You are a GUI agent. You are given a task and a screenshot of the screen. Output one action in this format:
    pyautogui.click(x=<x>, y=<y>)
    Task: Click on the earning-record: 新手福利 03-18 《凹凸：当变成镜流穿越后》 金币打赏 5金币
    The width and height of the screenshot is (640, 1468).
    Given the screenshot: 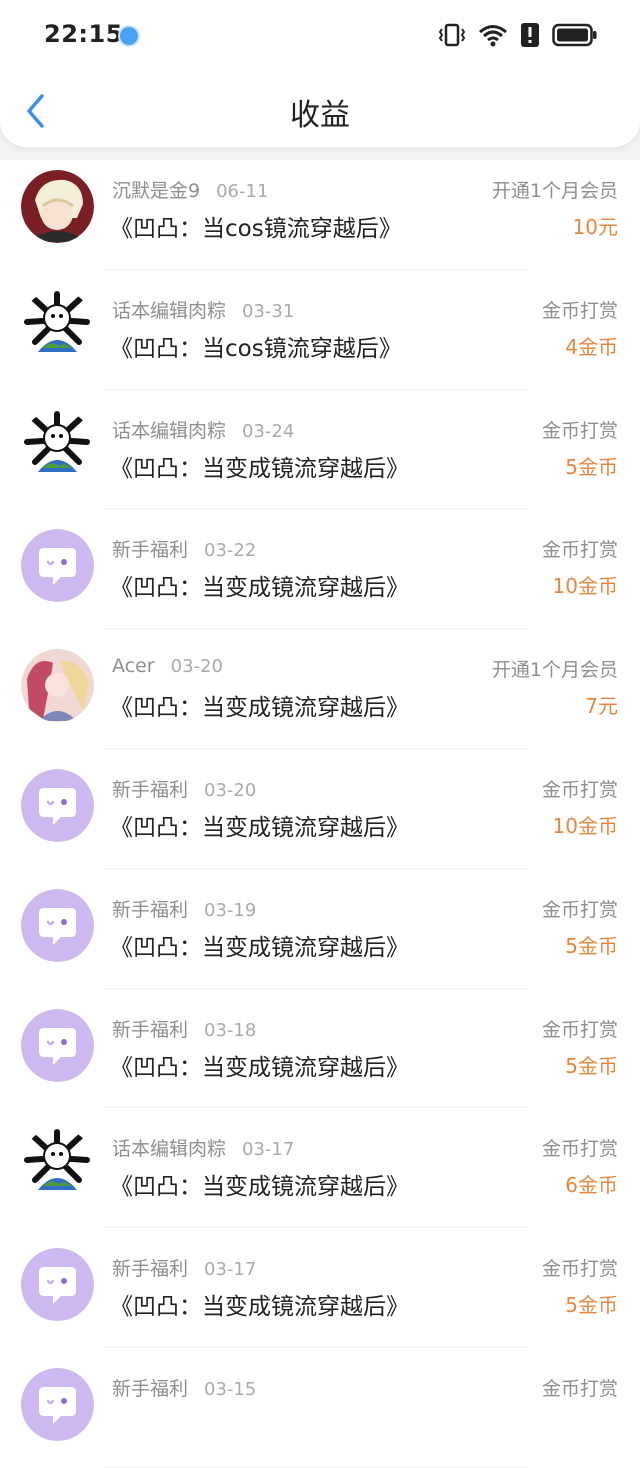 What is the action you would take?
    pyautogui.click(x=320, y=1049)
    